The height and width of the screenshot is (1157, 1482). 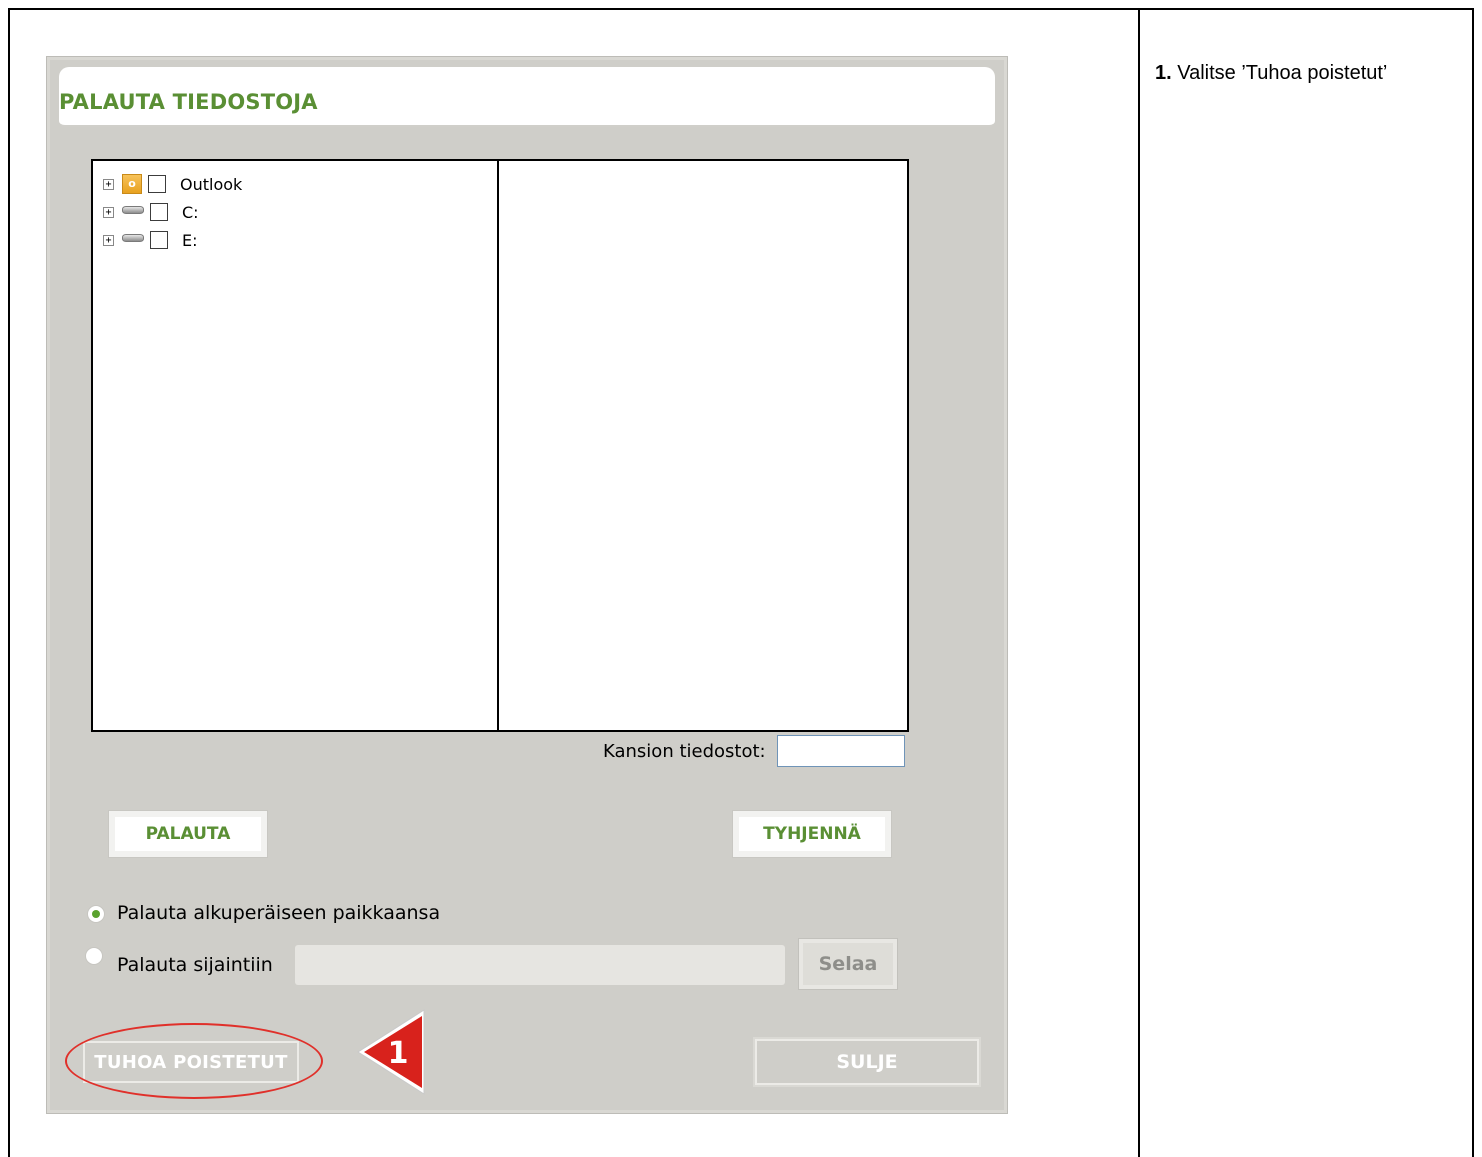 What do you see at coordinates (190, 240) in the screenshot?
I see `tree-item-label: E:` at bounding box center [190, 240].